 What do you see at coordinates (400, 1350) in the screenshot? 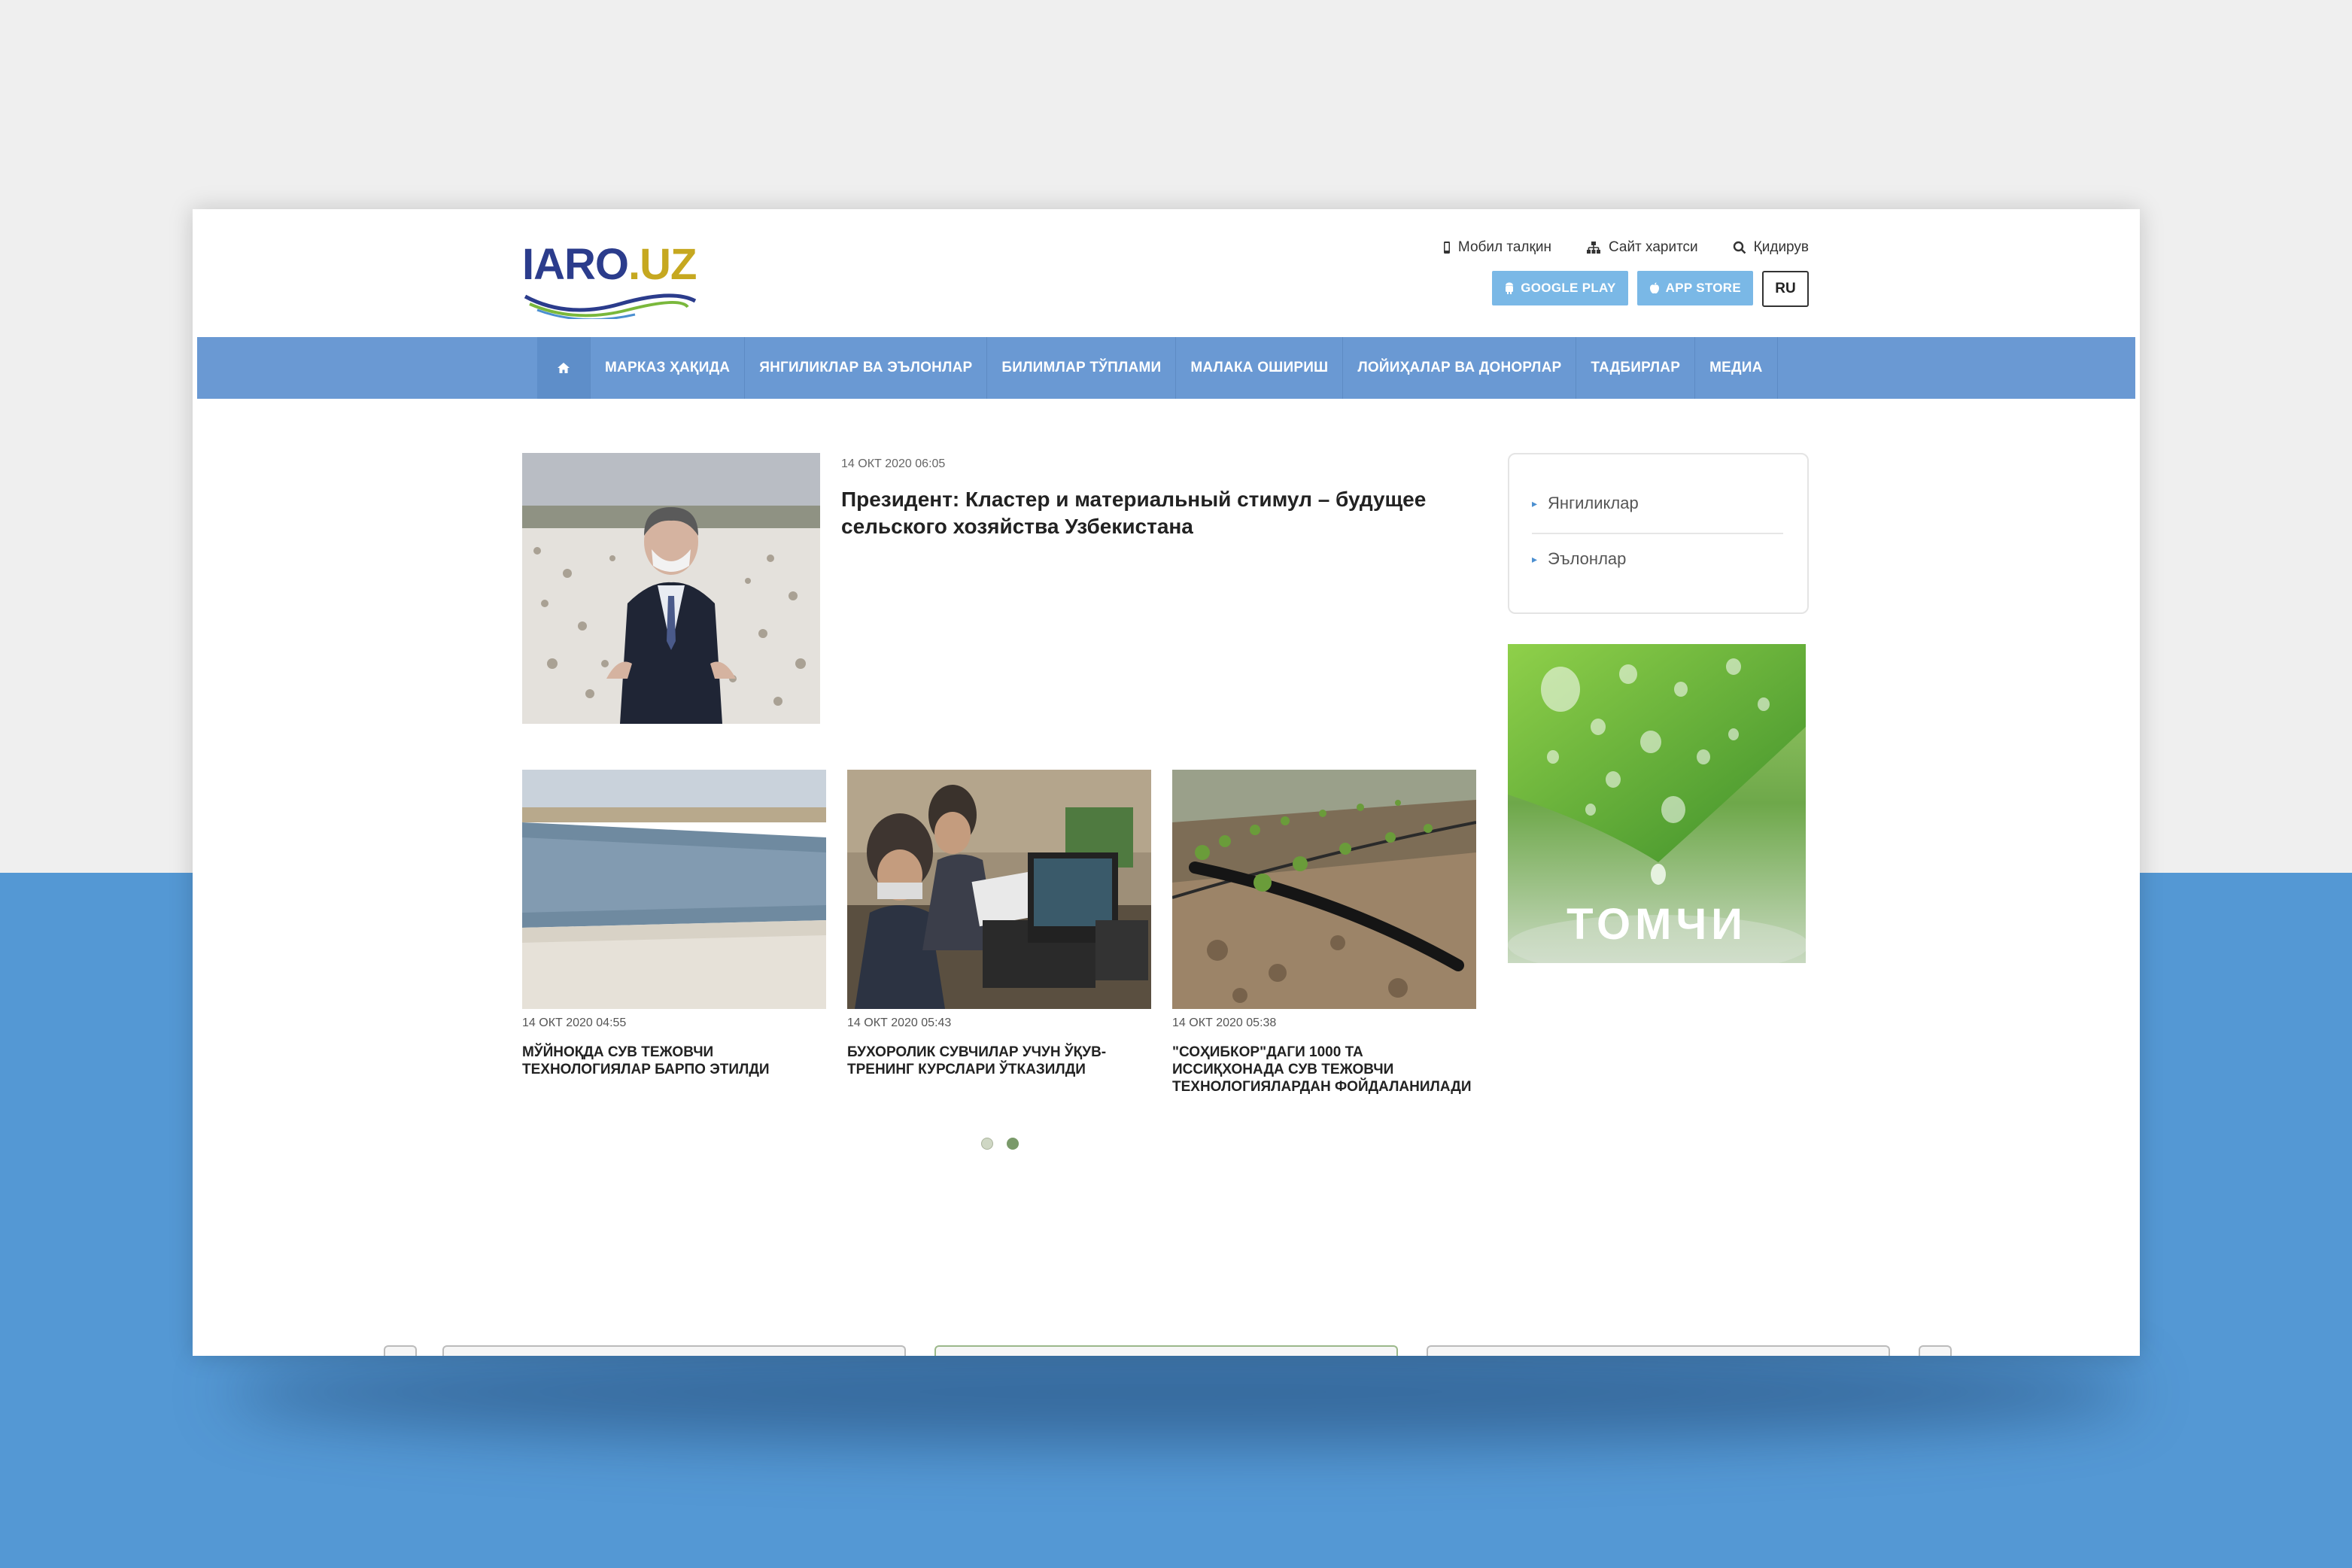
I see `strip-arrow-left` at bounding box center [400, 1350].